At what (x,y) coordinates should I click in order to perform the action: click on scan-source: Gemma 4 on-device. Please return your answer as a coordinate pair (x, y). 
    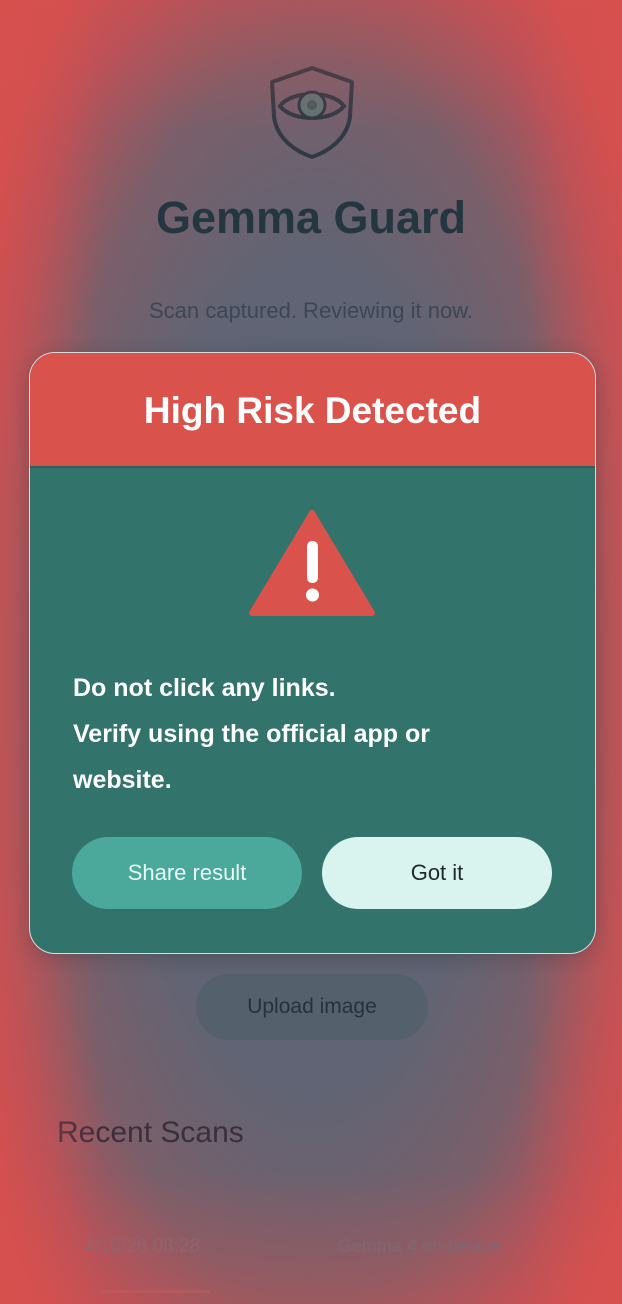
    Looking at the image, I should click on (419, 1246).